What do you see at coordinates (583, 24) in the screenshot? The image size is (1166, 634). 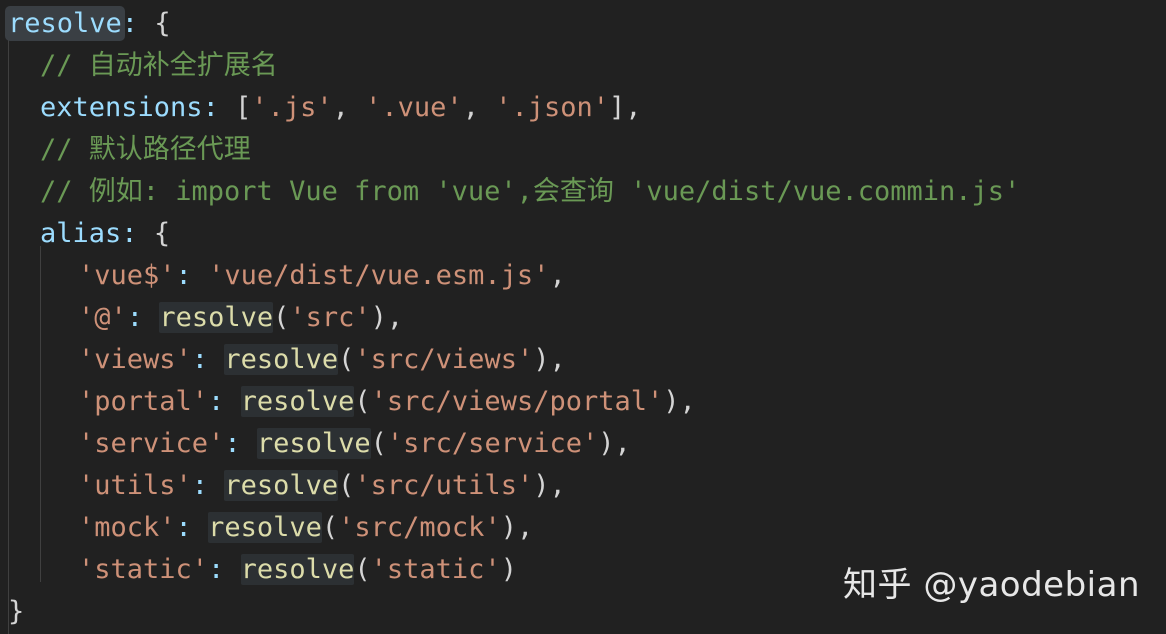 I see `code-line: resolve: {` at bounding box center [583, 24].